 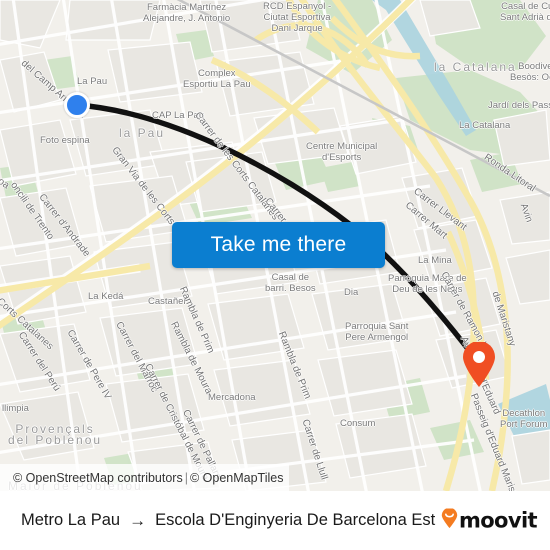 I want to click on moovit-logo: moovit, so click(x=489, y=520).